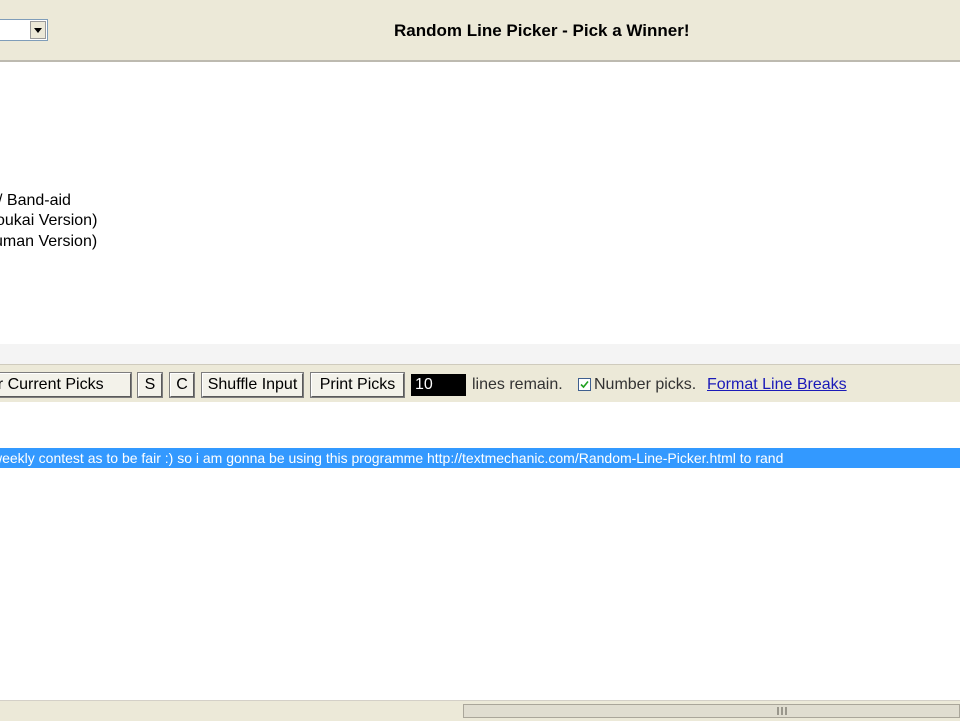 This screenshot has width=960, height=721. I want to click on number-picks-label: Number picks., so click(645, 384).